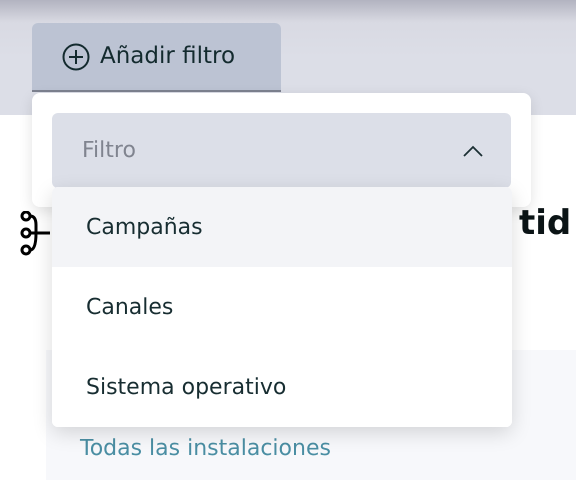  What do you see at coordinates (282, 387) in the screenshot?
I see `filter-option: Sistema operativo` at bounding box center [282, 387].